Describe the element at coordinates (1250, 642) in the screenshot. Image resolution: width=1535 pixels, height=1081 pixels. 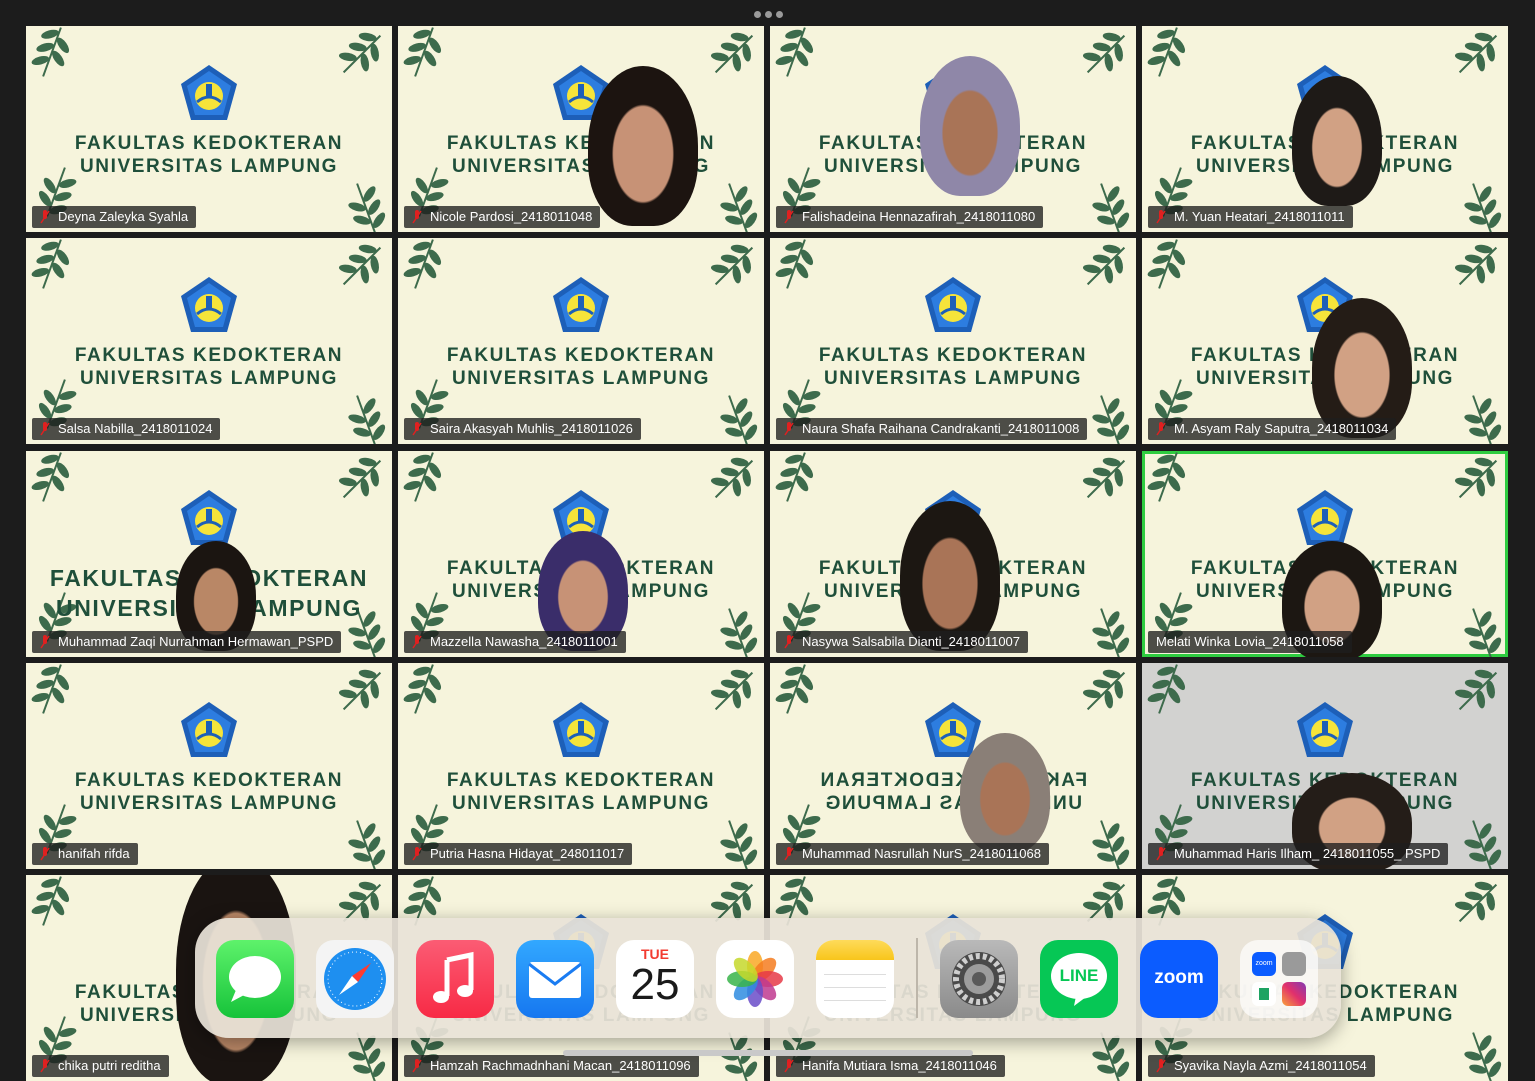
I see `participant-name-tag: Melati Winka Lovia_2418011058` at that location.